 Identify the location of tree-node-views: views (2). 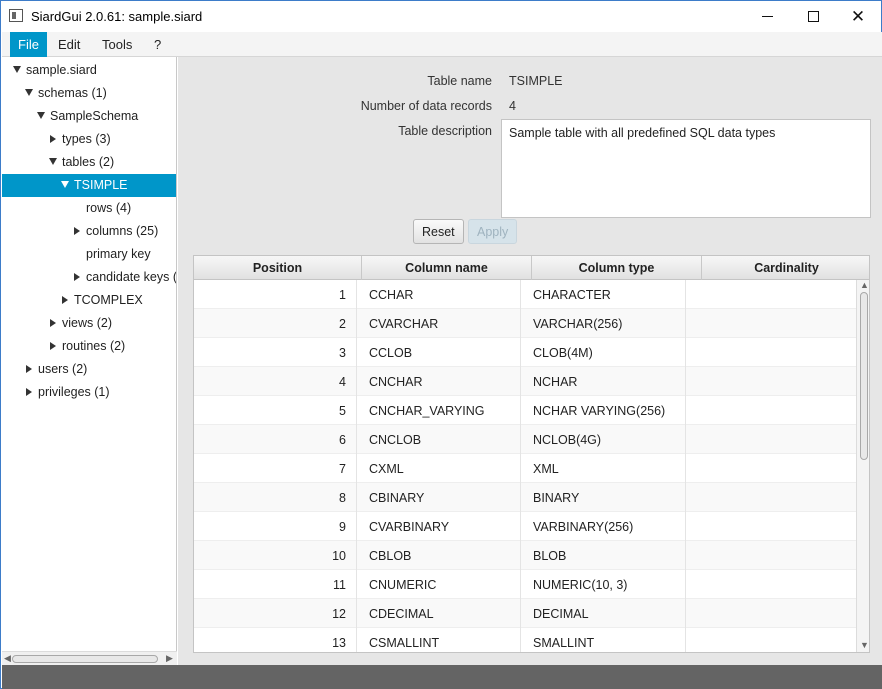
(89, 323).